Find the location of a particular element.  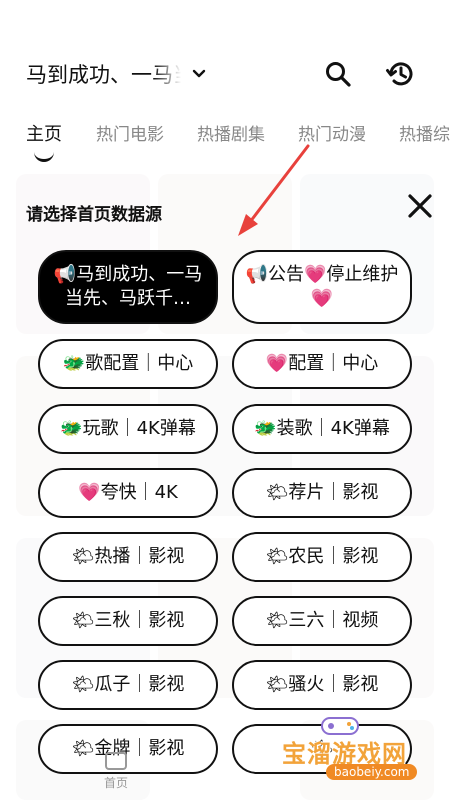

tab-hot-anime: 热门动漫 is located at coordinates (332, 132).